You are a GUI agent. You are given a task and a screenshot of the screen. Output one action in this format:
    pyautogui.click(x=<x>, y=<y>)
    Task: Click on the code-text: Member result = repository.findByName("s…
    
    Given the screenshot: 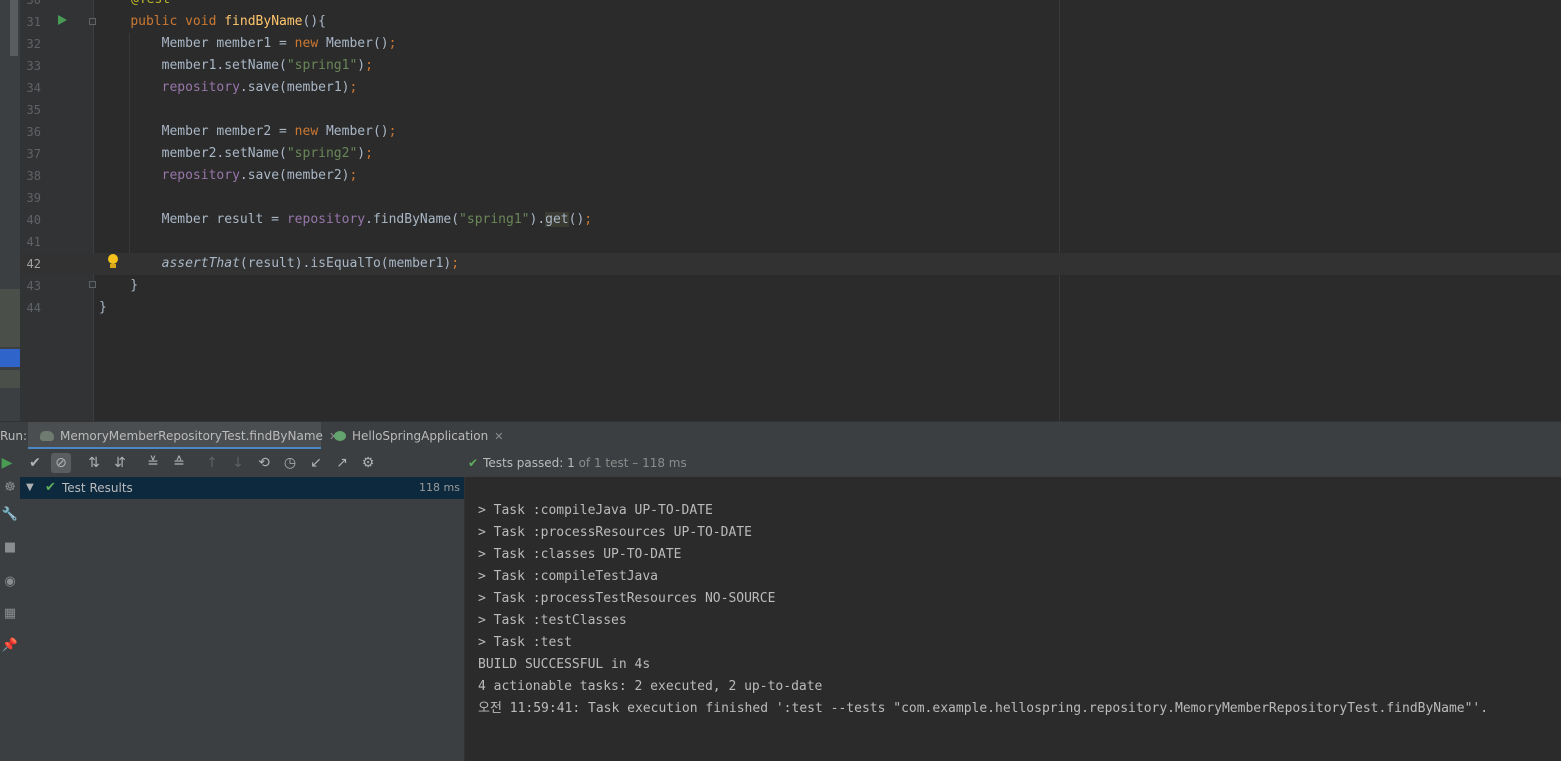 What is the action you would take?
    pyautogui.click(x=345, y=220)
    